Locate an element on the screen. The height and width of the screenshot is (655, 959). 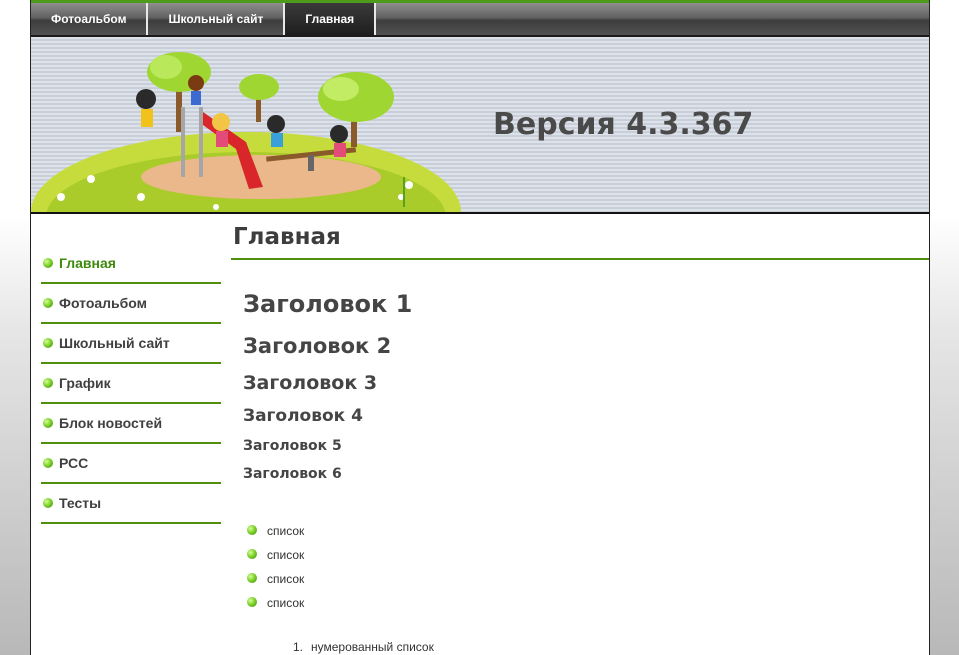
sidebar-item-label: Блок новостей is located at coordinates (111, 423).